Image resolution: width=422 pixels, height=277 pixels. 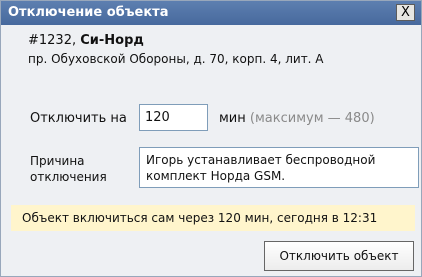 I want to click on close-button: X, so click(x=405, y=12).